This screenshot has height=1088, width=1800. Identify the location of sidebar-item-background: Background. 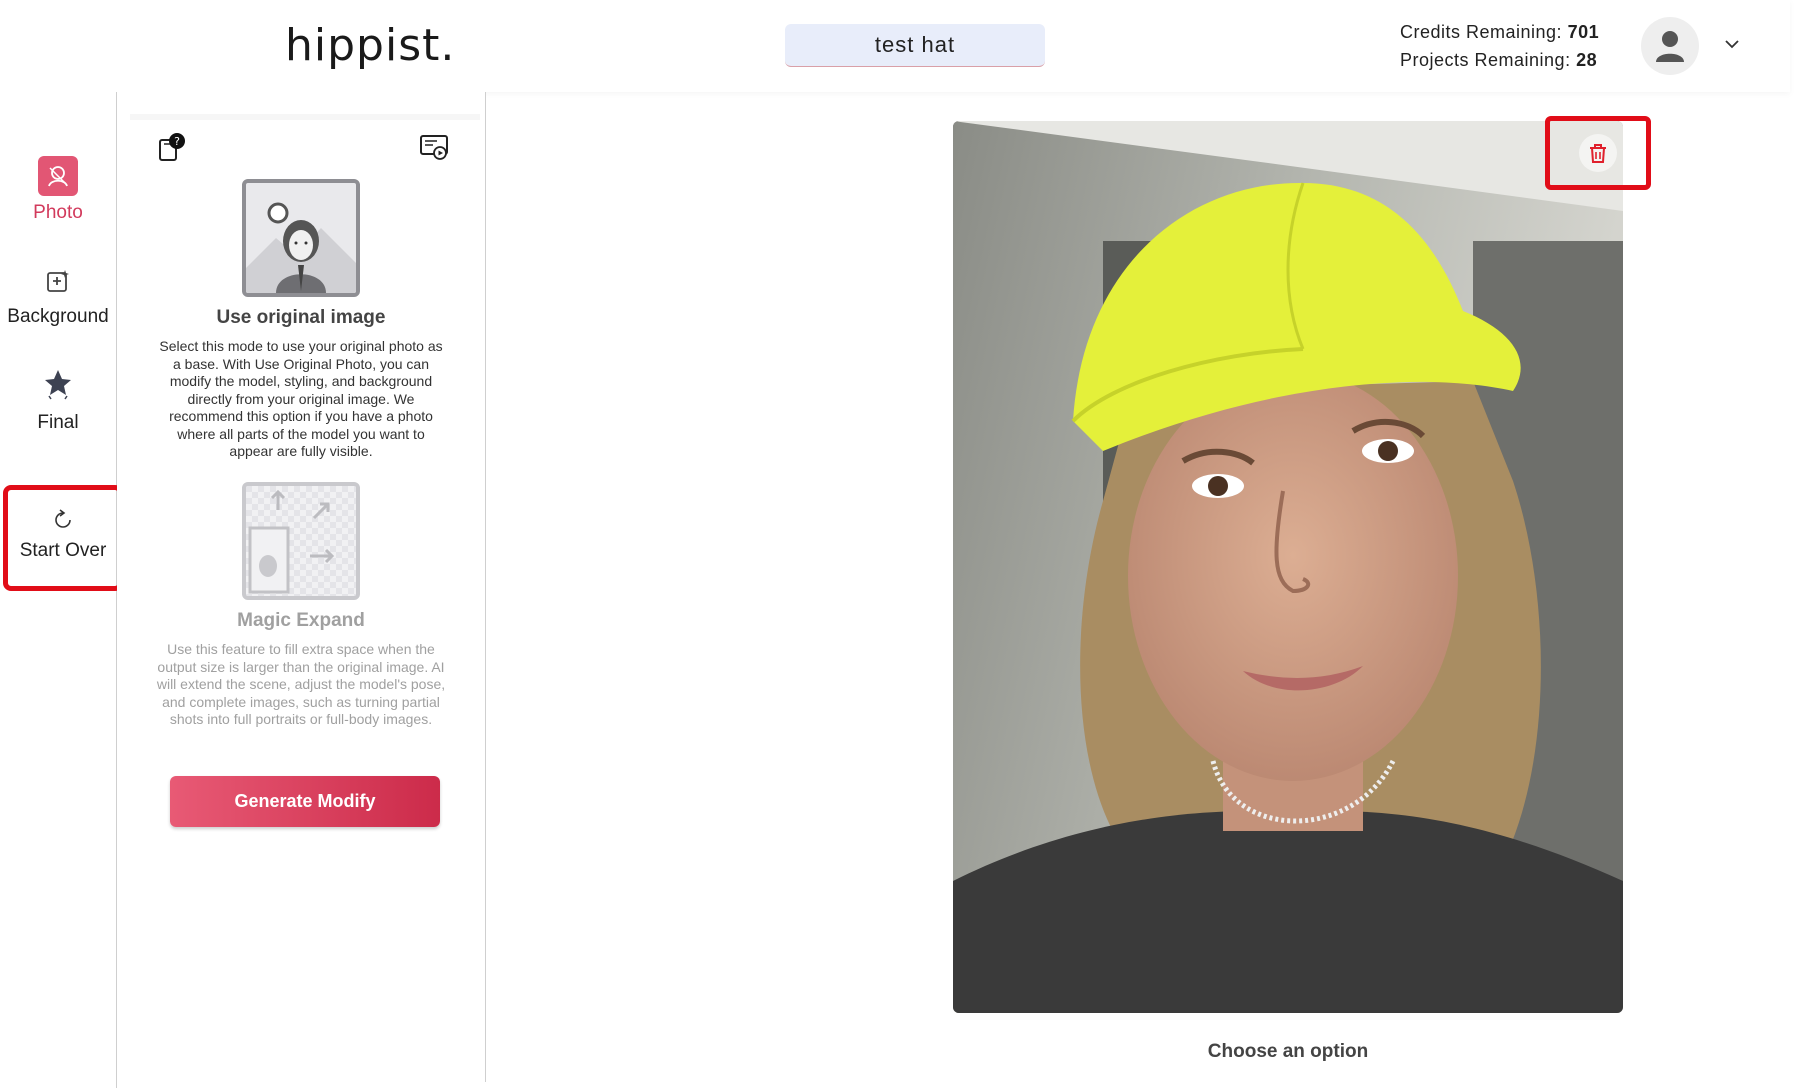
(58, 298).